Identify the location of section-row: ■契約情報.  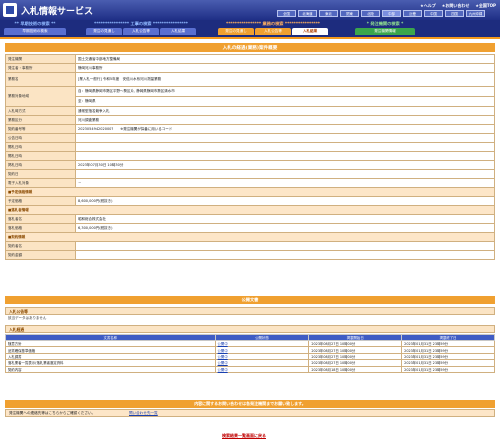
(250, 237).